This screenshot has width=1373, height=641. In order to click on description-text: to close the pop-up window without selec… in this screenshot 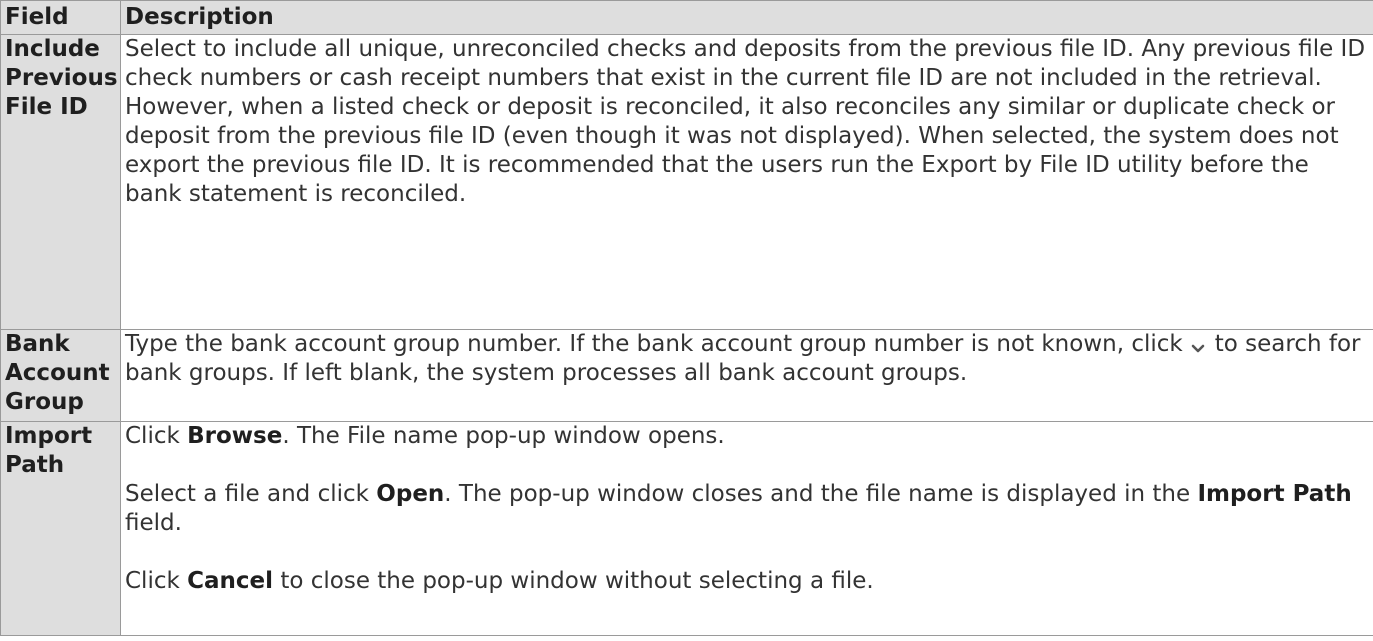, I will do `click(573, 581)`.